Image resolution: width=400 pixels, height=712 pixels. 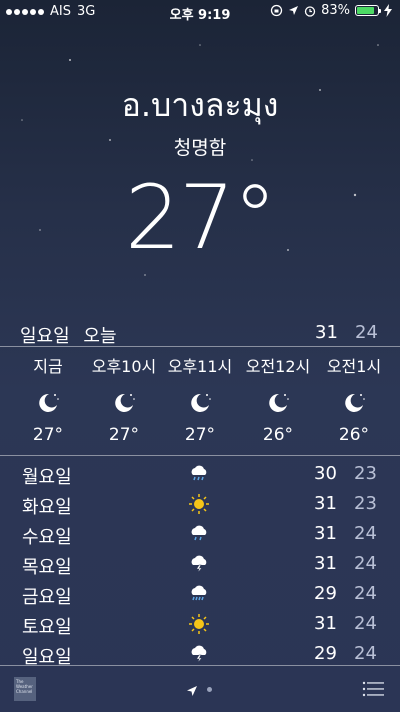 I want to click on hour-label: 오전1시, so click(x=354, y=366).